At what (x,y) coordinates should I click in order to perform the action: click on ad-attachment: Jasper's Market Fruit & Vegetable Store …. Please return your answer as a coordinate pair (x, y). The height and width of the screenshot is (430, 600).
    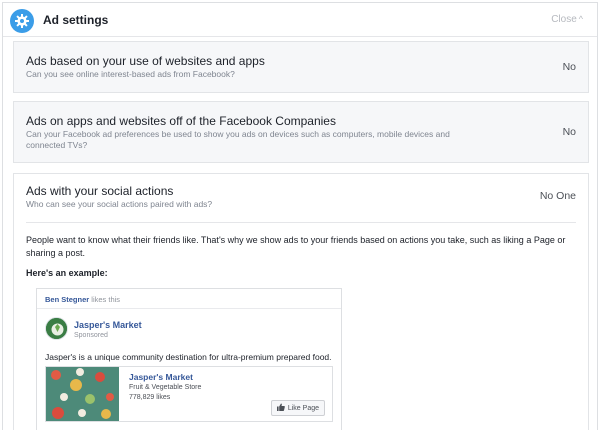
    Looking at the image, I should click on (189, 394).